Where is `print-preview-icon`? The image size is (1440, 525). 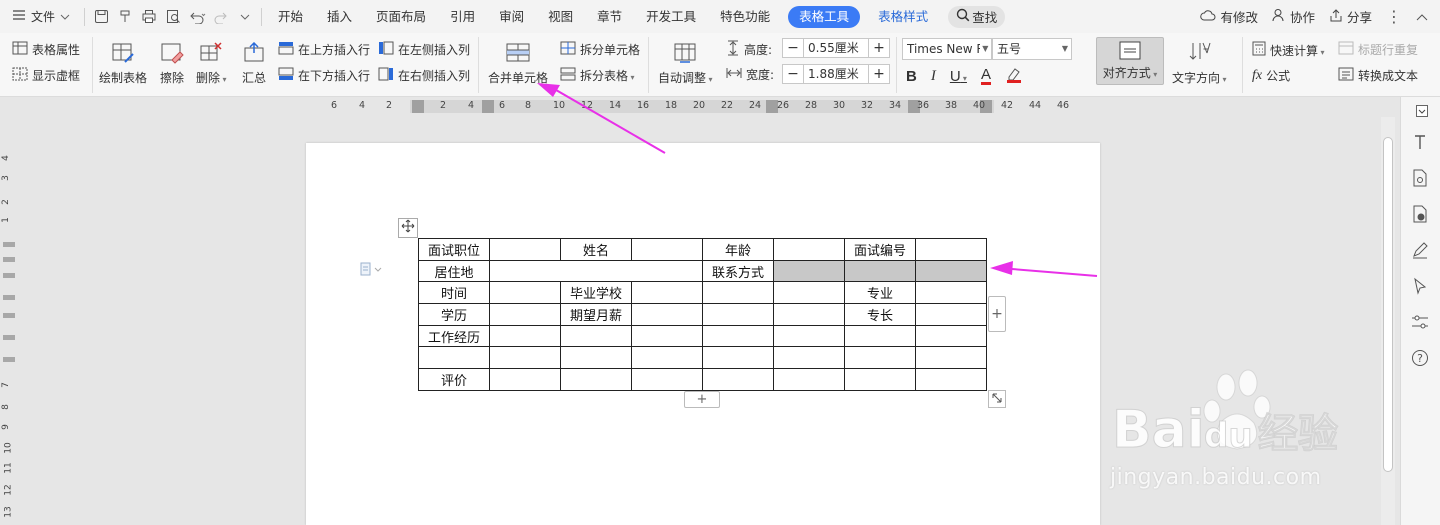
print-preview-icon is located at coordinates (173, 17).